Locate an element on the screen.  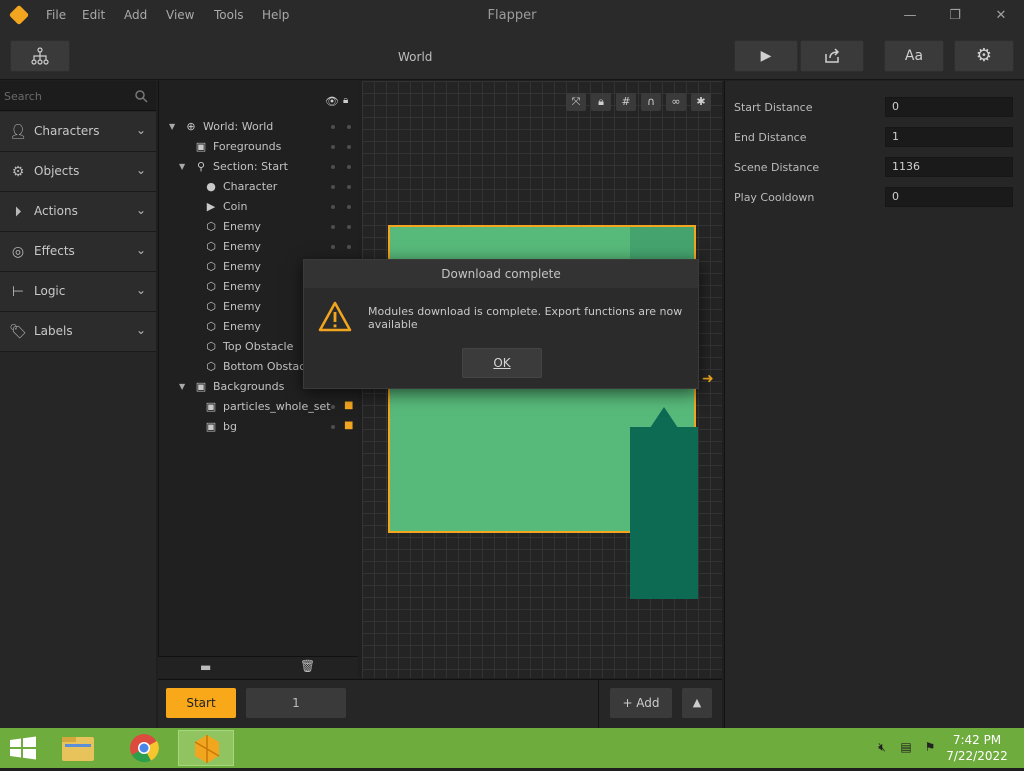
system-clock: 7:42 PM 7/22/2022 is located at coordinates (977, 748).